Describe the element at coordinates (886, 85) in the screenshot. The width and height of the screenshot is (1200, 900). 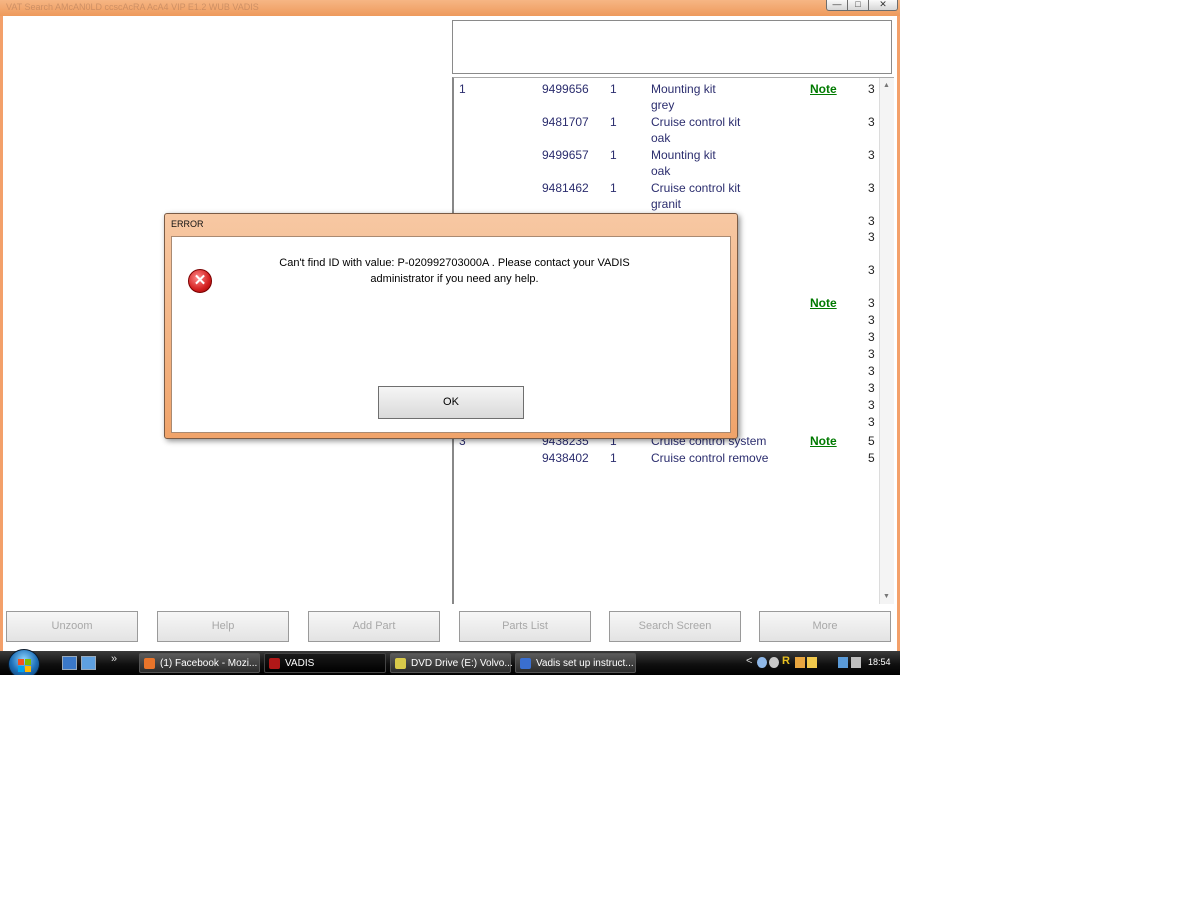
I see `scroll-up-icon: ▲` at that location.